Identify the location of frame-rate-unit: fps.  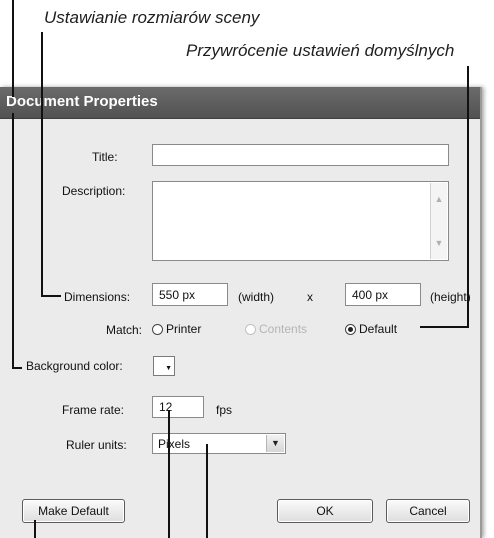
(224, 410).